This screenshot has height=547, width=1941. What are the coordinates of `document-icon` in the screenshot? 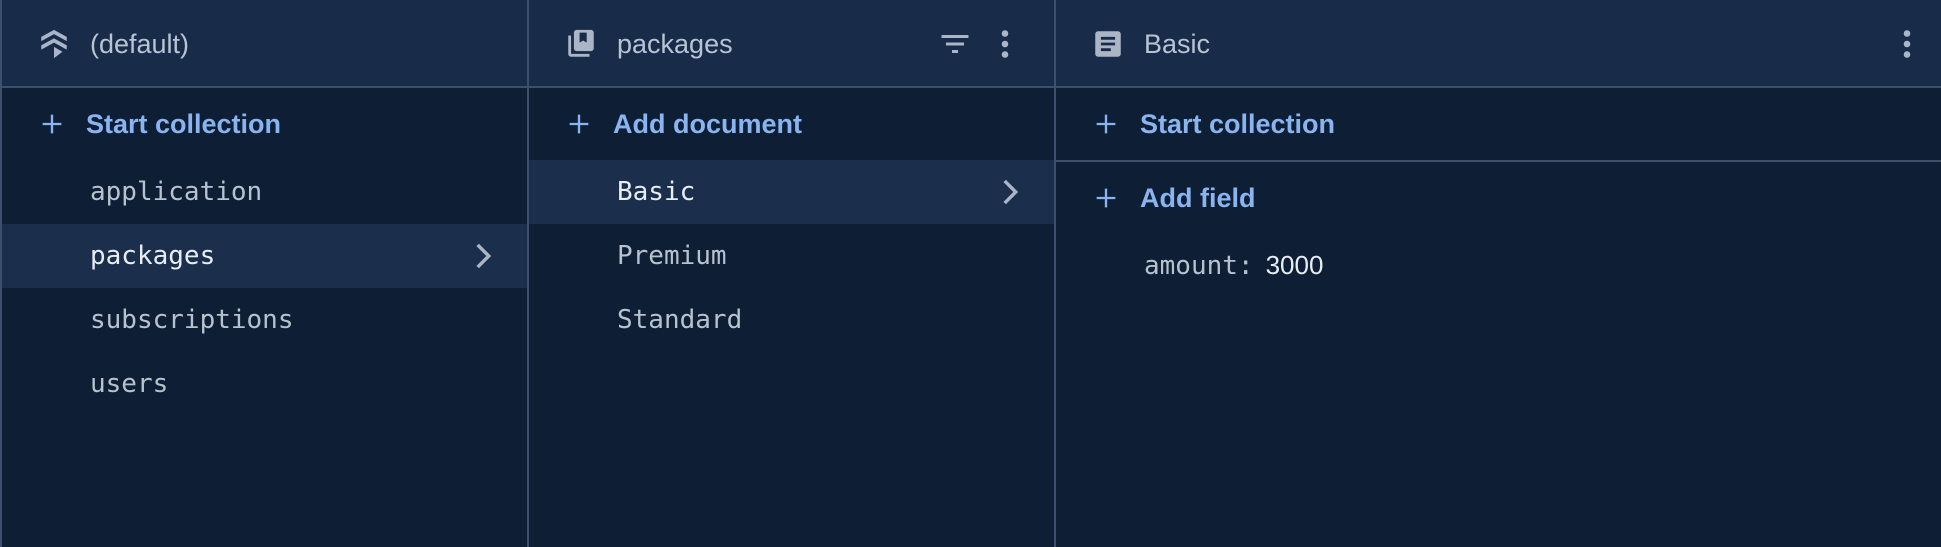 It's located at (1108, 44).